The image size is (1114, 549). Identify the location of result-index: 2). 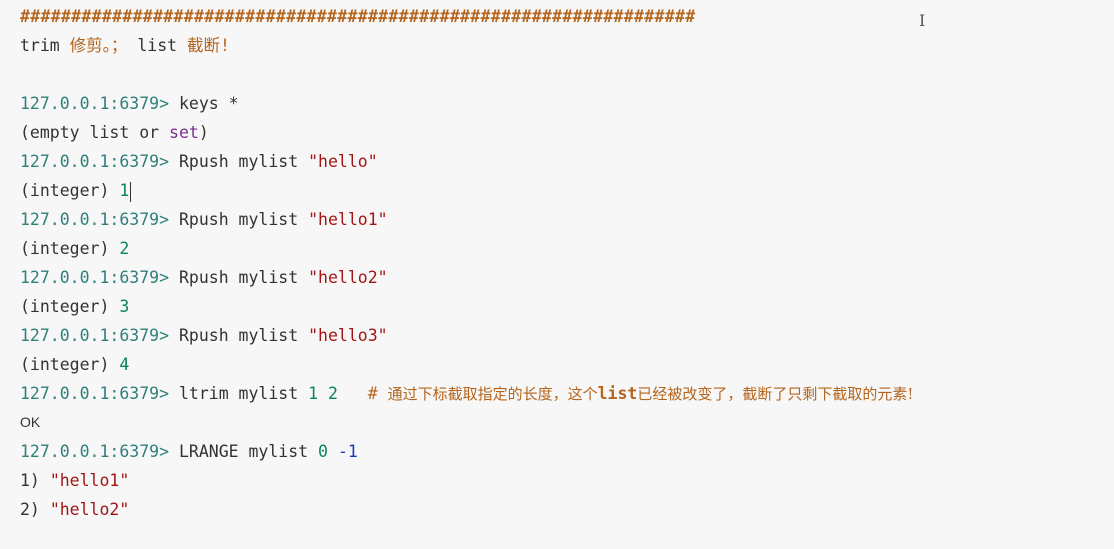
(35, 509).